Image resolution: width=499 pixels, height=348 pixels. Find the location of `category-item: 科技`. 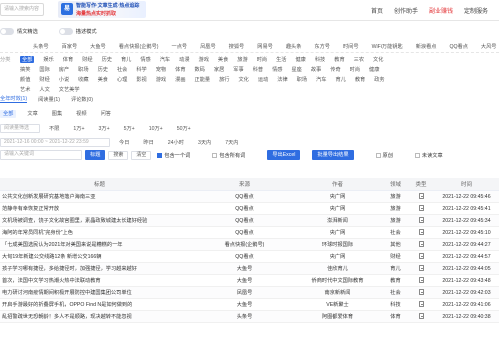

category-item: 科技 is located at coordinates (320, 59).